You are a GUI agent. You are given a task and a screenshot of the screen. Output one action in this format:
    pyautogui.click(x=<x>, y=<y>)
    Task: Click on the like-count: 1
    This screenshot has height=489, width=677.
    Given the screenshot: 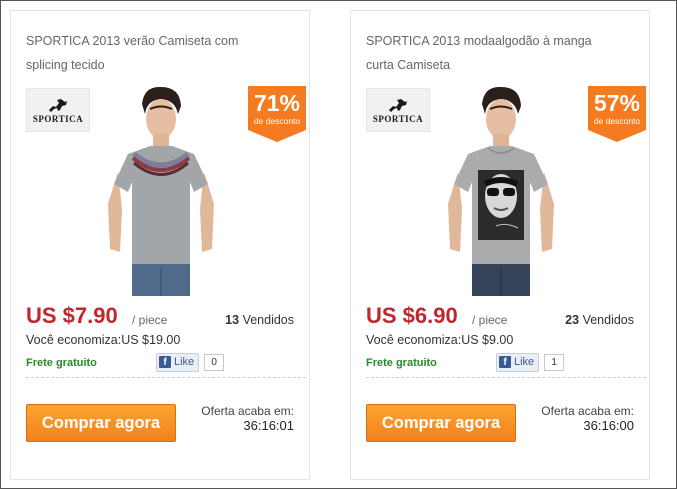 What is the action you would take?
    pyautogui.click(x=554, y=362)
    